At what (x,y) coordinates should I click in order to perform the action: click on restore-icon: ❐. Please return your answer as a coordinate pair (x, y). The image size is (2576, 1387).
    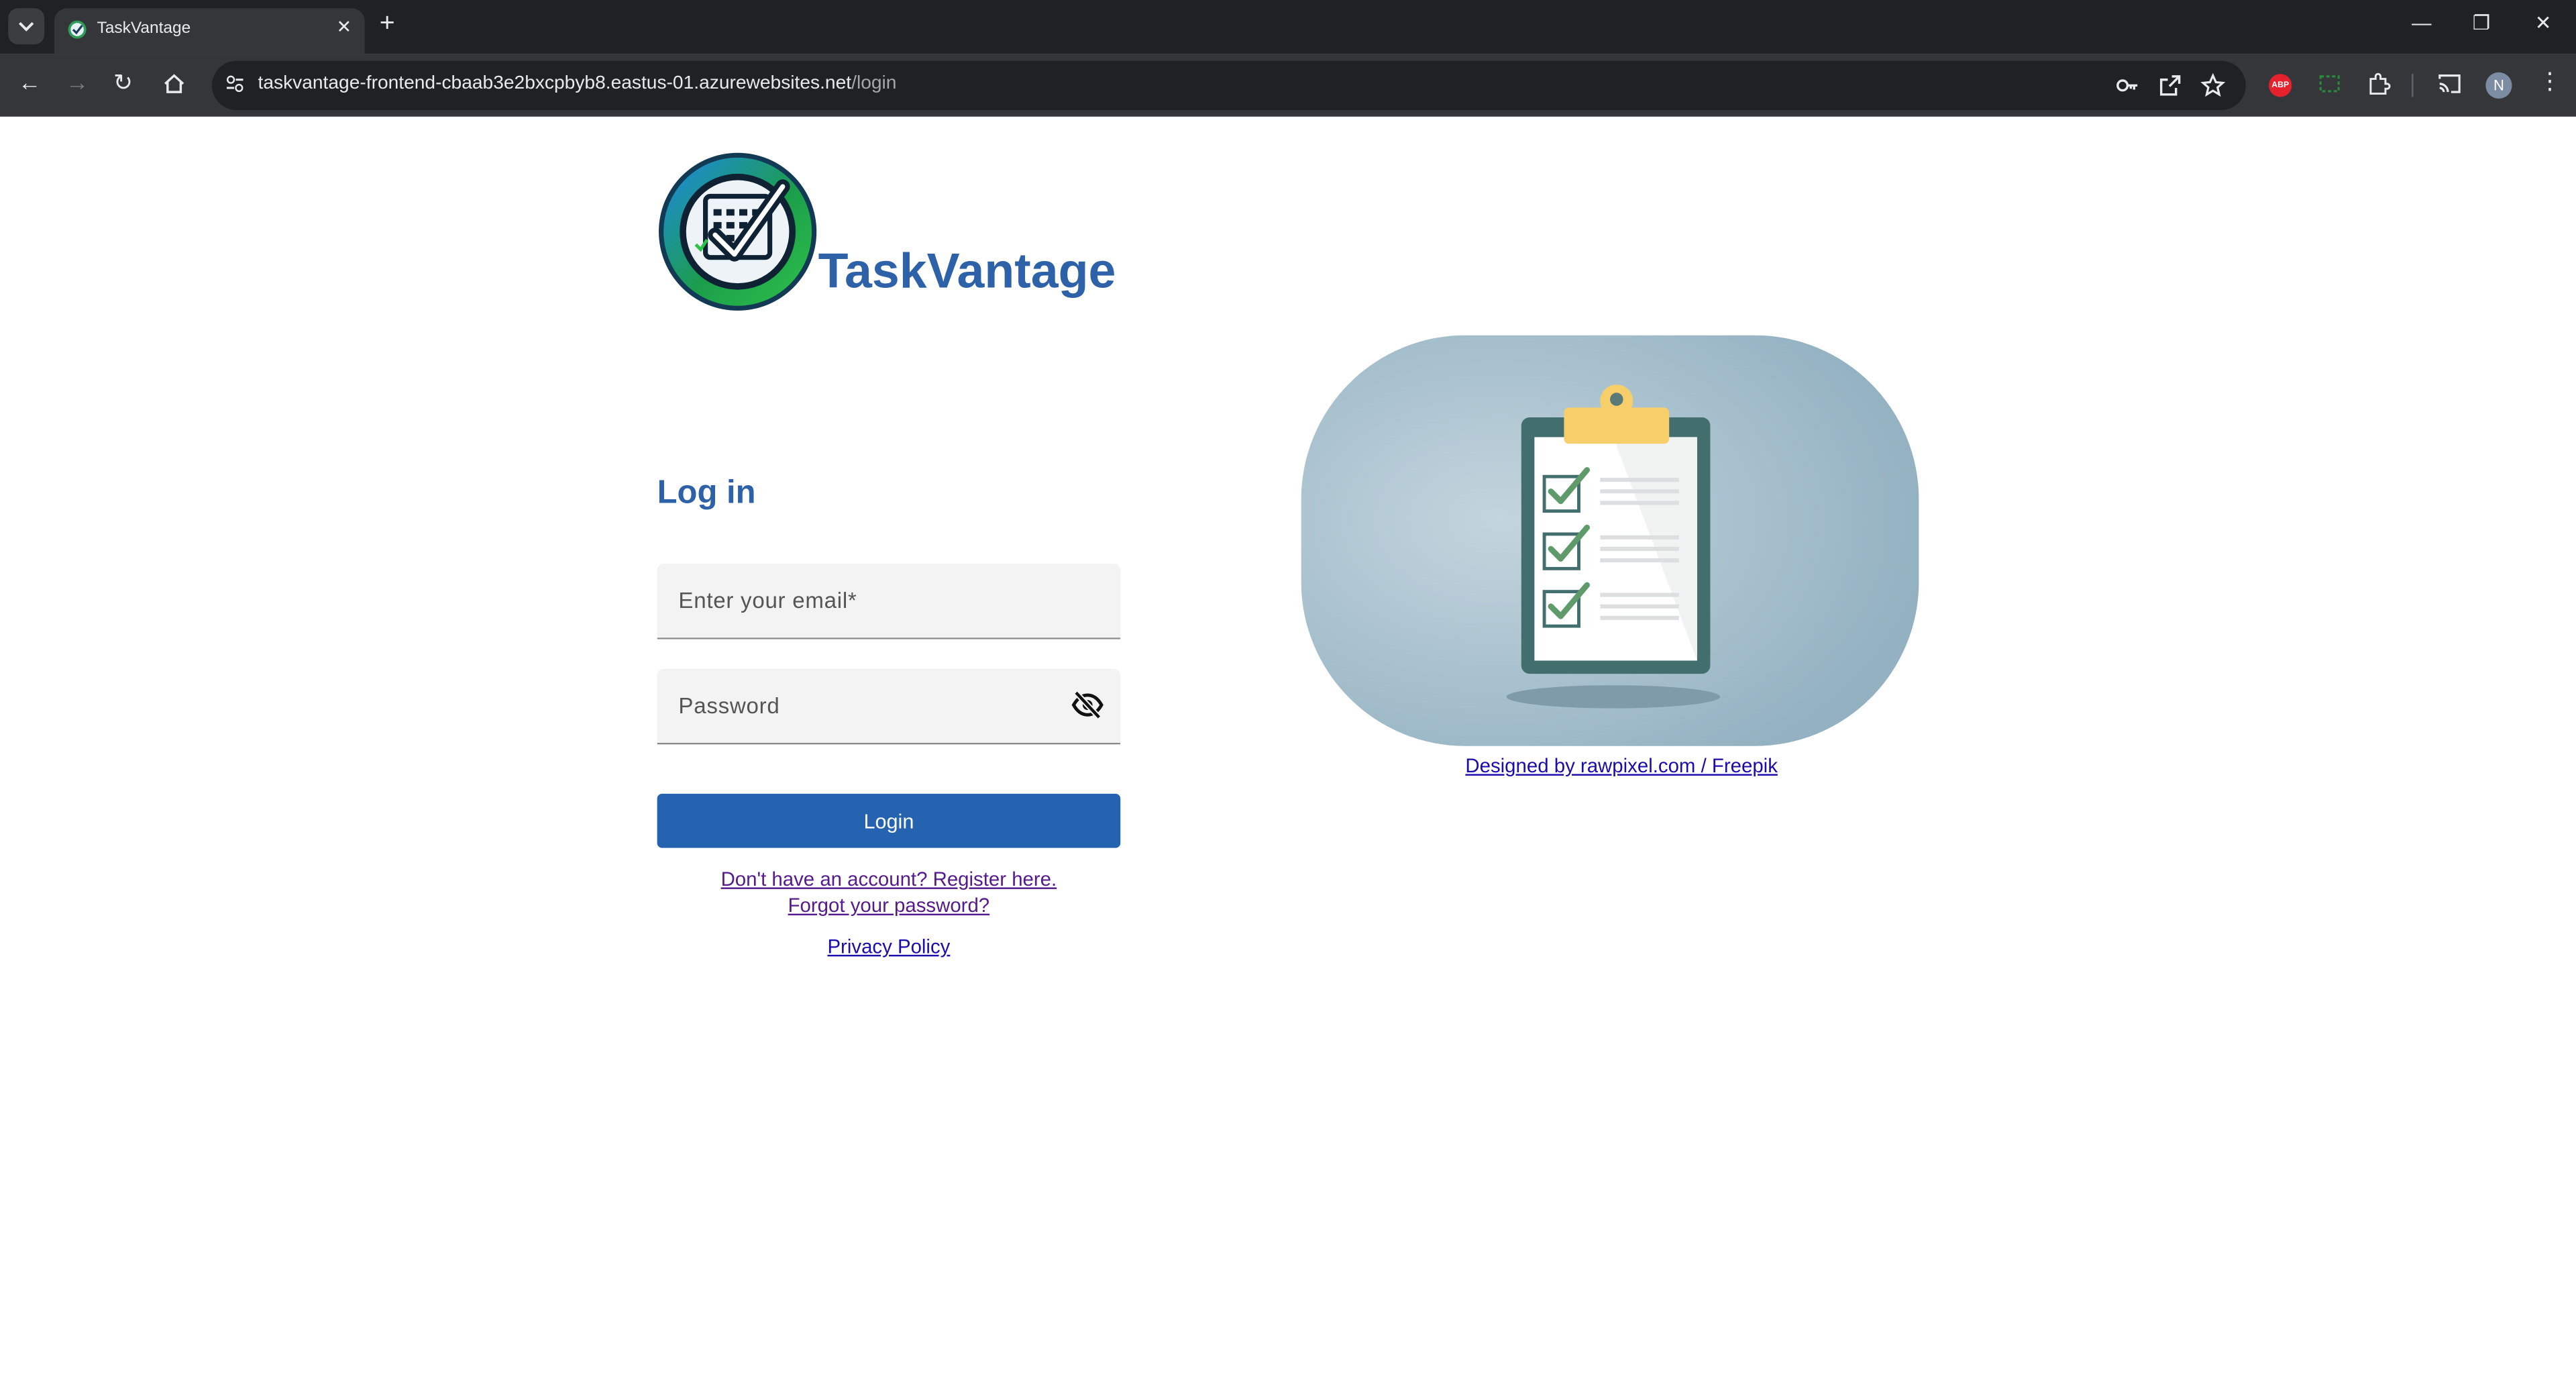
    Looking at the image, I should click on (2481, 22).